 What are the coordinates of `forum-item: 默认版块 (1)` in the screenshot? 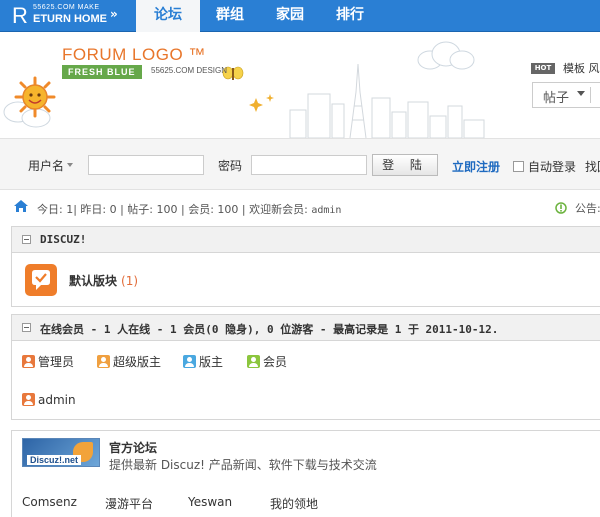 It's located at (103, 280).